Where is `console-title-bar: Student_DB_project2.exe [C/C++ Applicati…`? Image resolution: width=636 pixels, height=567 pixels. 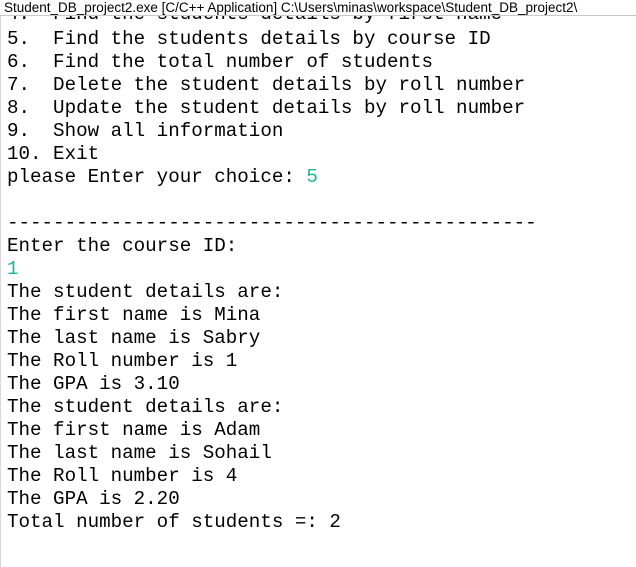 console-title-bar: Student_DB_project2.exe [C/C++ Applicati… is located at coordinates (318, 8).